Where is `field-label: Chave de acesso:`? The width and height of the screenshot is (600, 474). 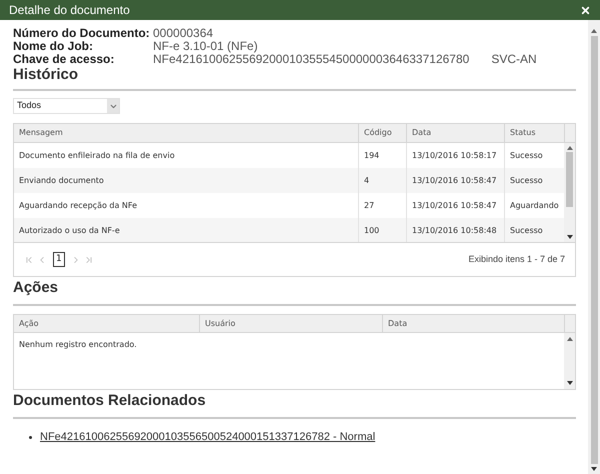 field-label: Chave de acesso: is located at coordinates (64, 59).